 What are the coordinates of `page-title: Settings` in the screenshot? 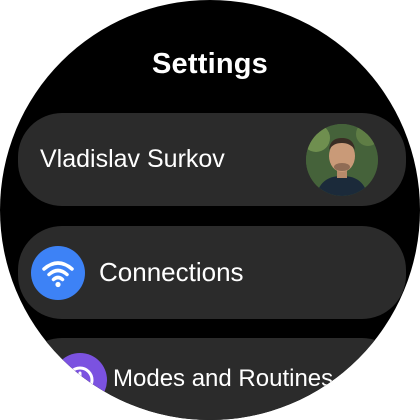 It's located at (210, 64).